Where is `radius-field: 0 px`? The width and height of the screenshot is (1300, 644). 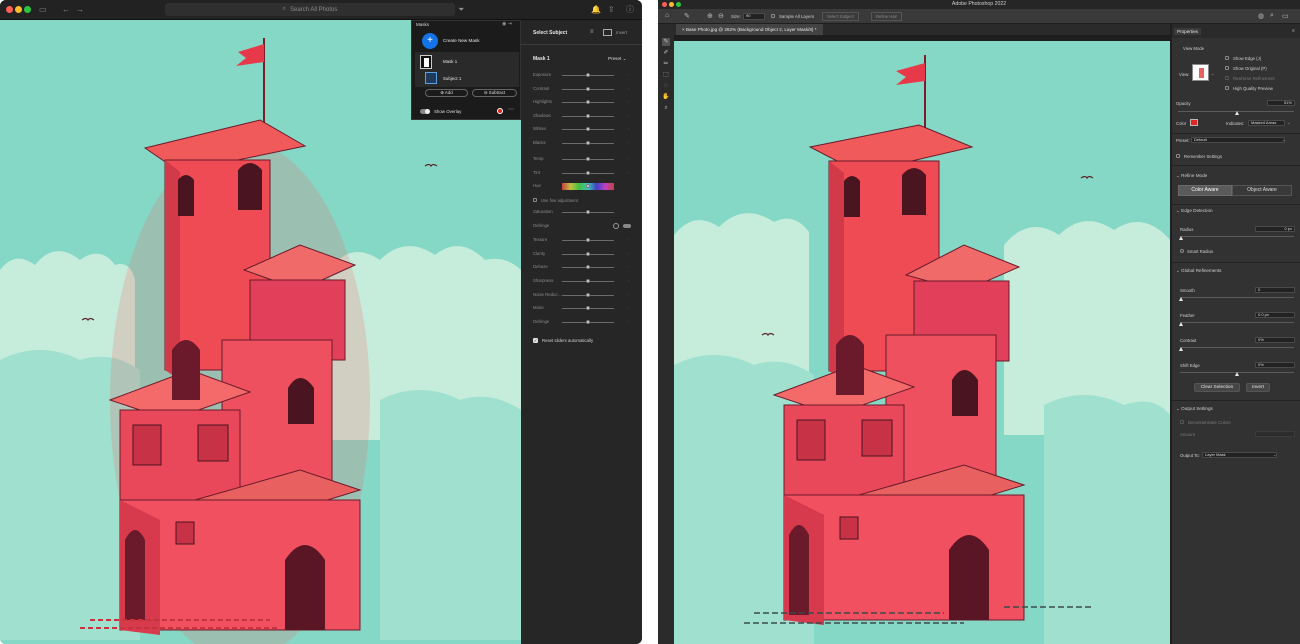
radius-field: 0 px is located at coordinates (1275, 229).